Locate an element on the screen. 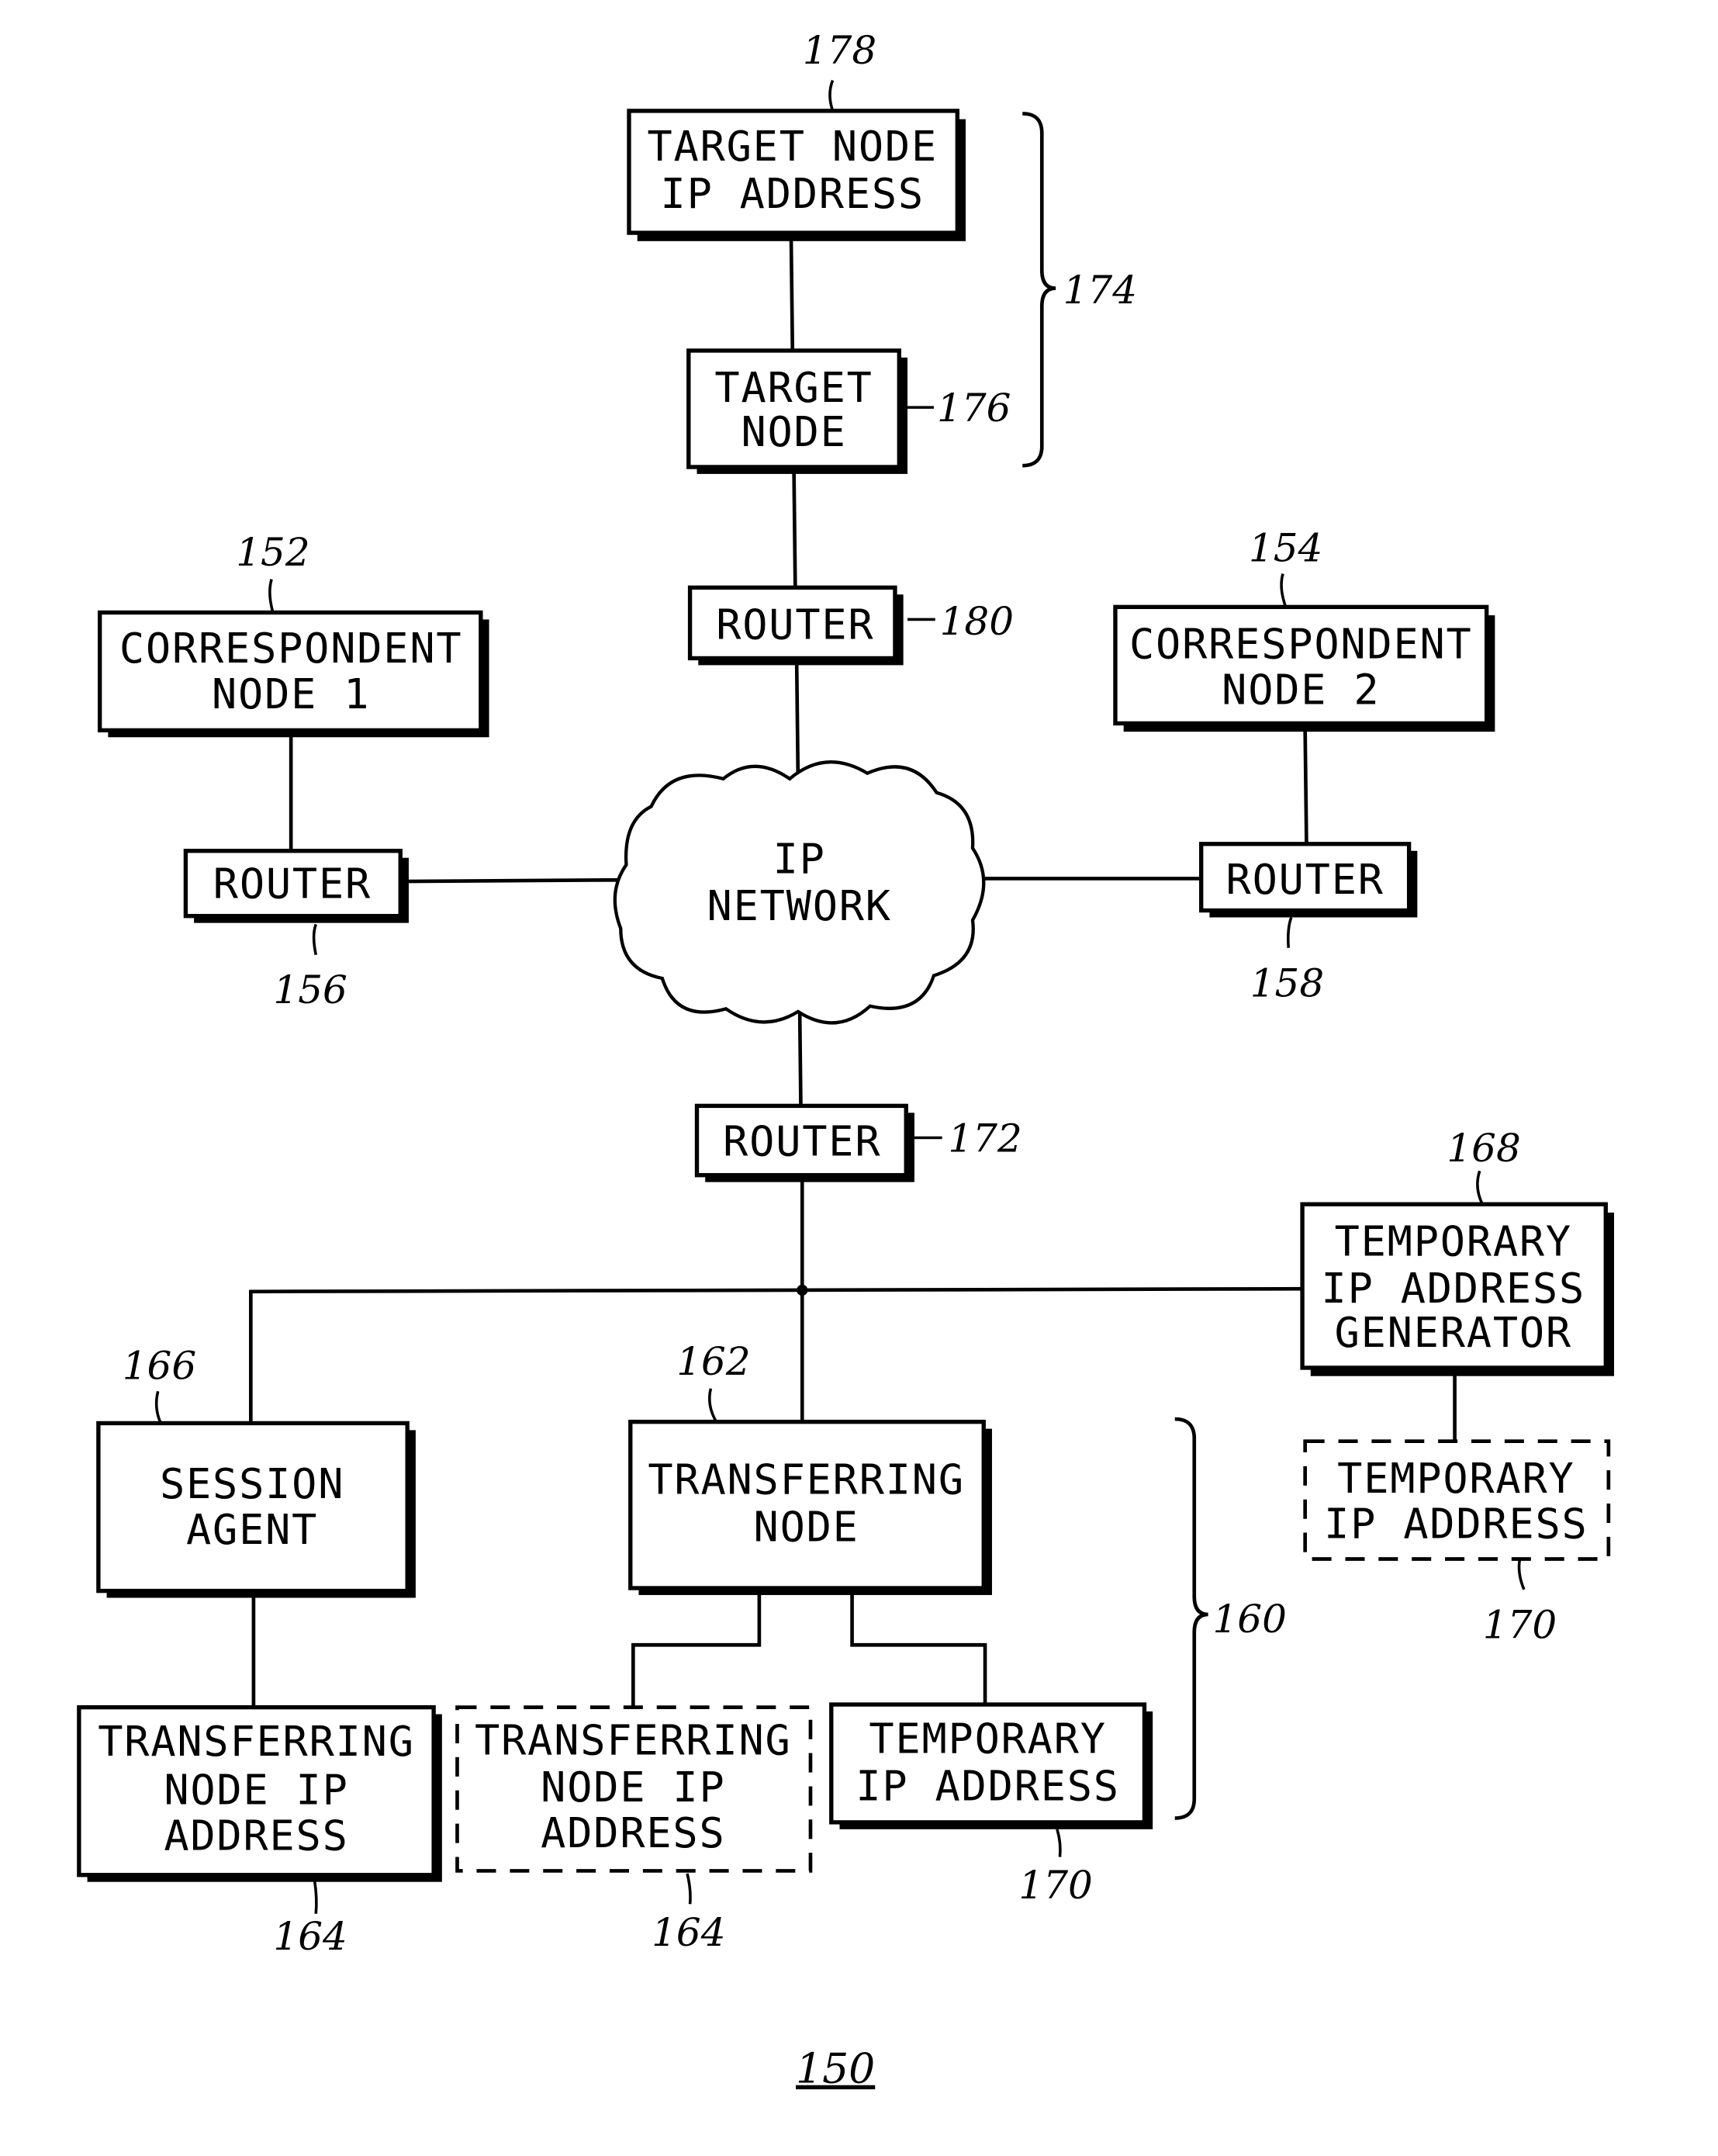  ref-number: 154 is located at coordinates (1285, 547).